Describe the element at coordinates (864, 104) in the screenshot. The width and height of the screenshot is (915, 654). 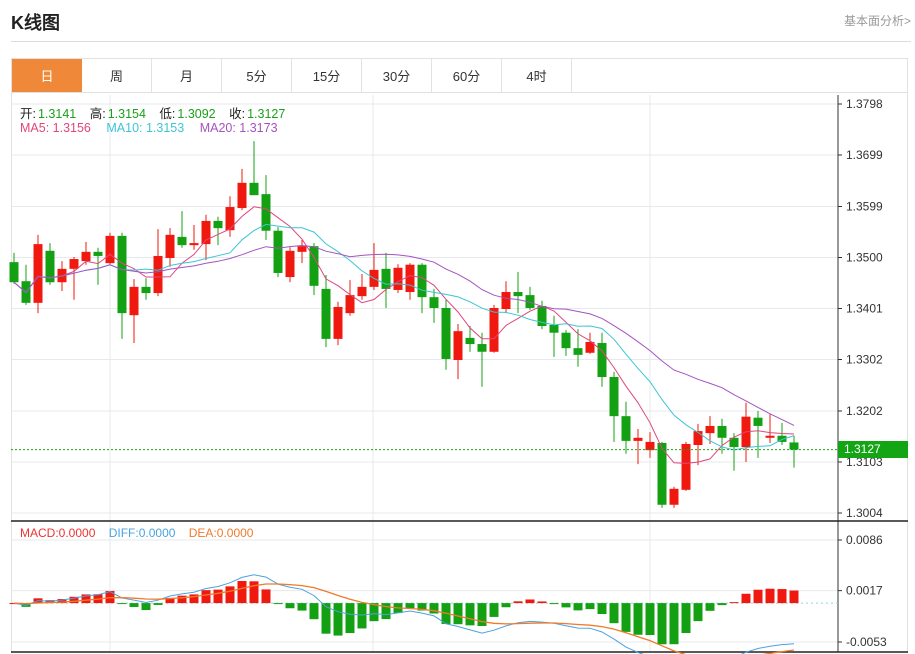
I see `price-tick-label: 1.3798` at that location.